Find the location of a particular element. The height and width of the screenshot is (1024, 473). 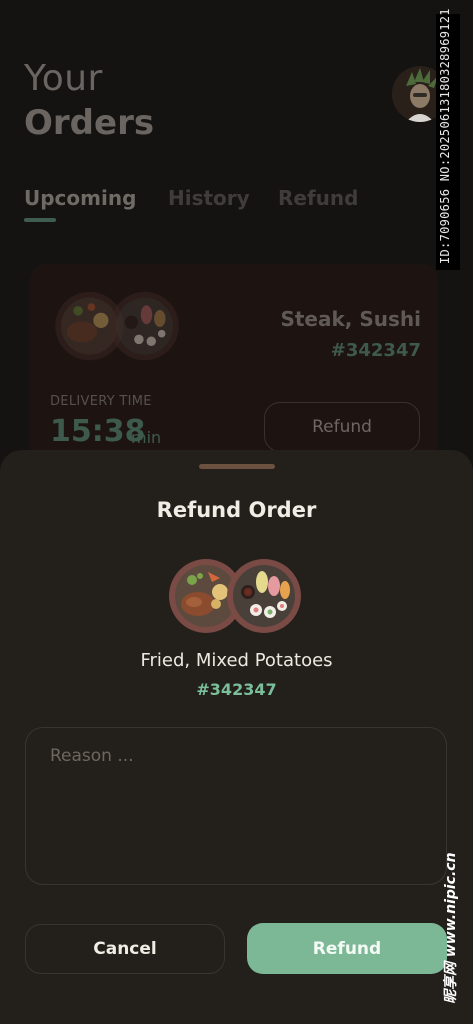

page-title-line2: Orders is located at coordinates (89, 123).